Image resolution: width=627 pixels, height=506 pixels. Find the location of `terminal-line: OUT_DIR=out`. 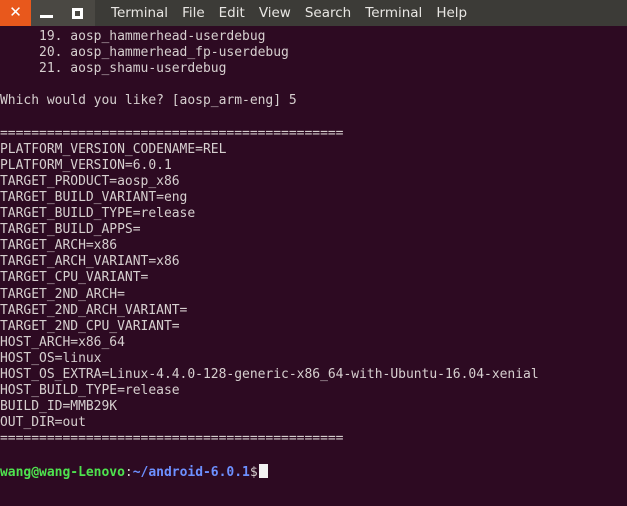

terminal-line: OUT_DIR=out is located at coordinates (43, 423).